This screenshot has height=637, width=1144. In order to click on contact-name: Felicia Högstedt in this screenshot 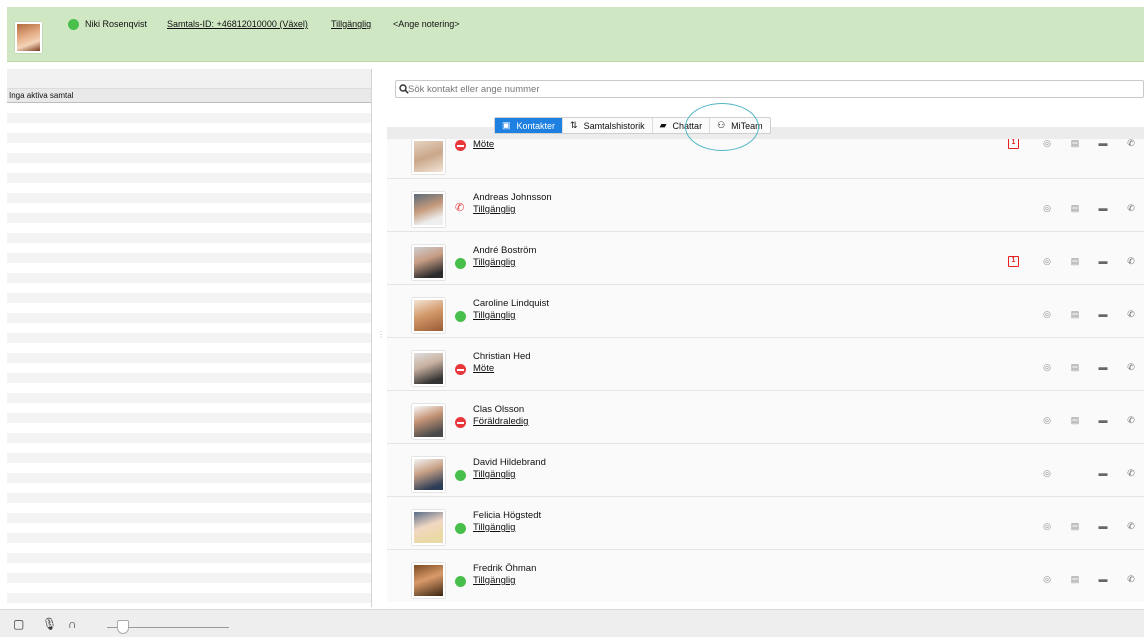, I will do `click(507, 515)`.